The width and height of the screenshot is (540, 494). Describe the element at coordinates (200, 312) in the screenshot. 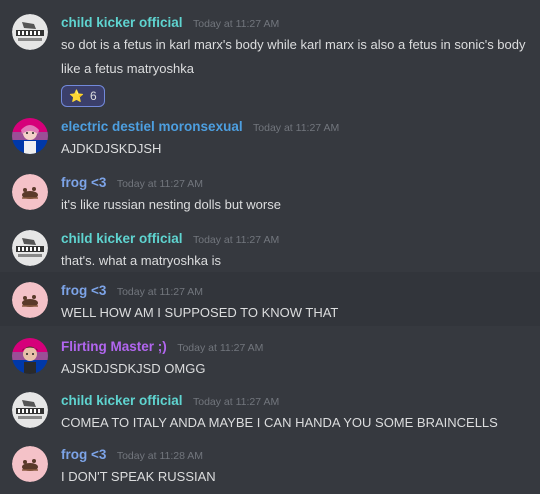

I see `message-text: WELL HOW AM I SUPPOSED TO KNOW THAT` at that location.